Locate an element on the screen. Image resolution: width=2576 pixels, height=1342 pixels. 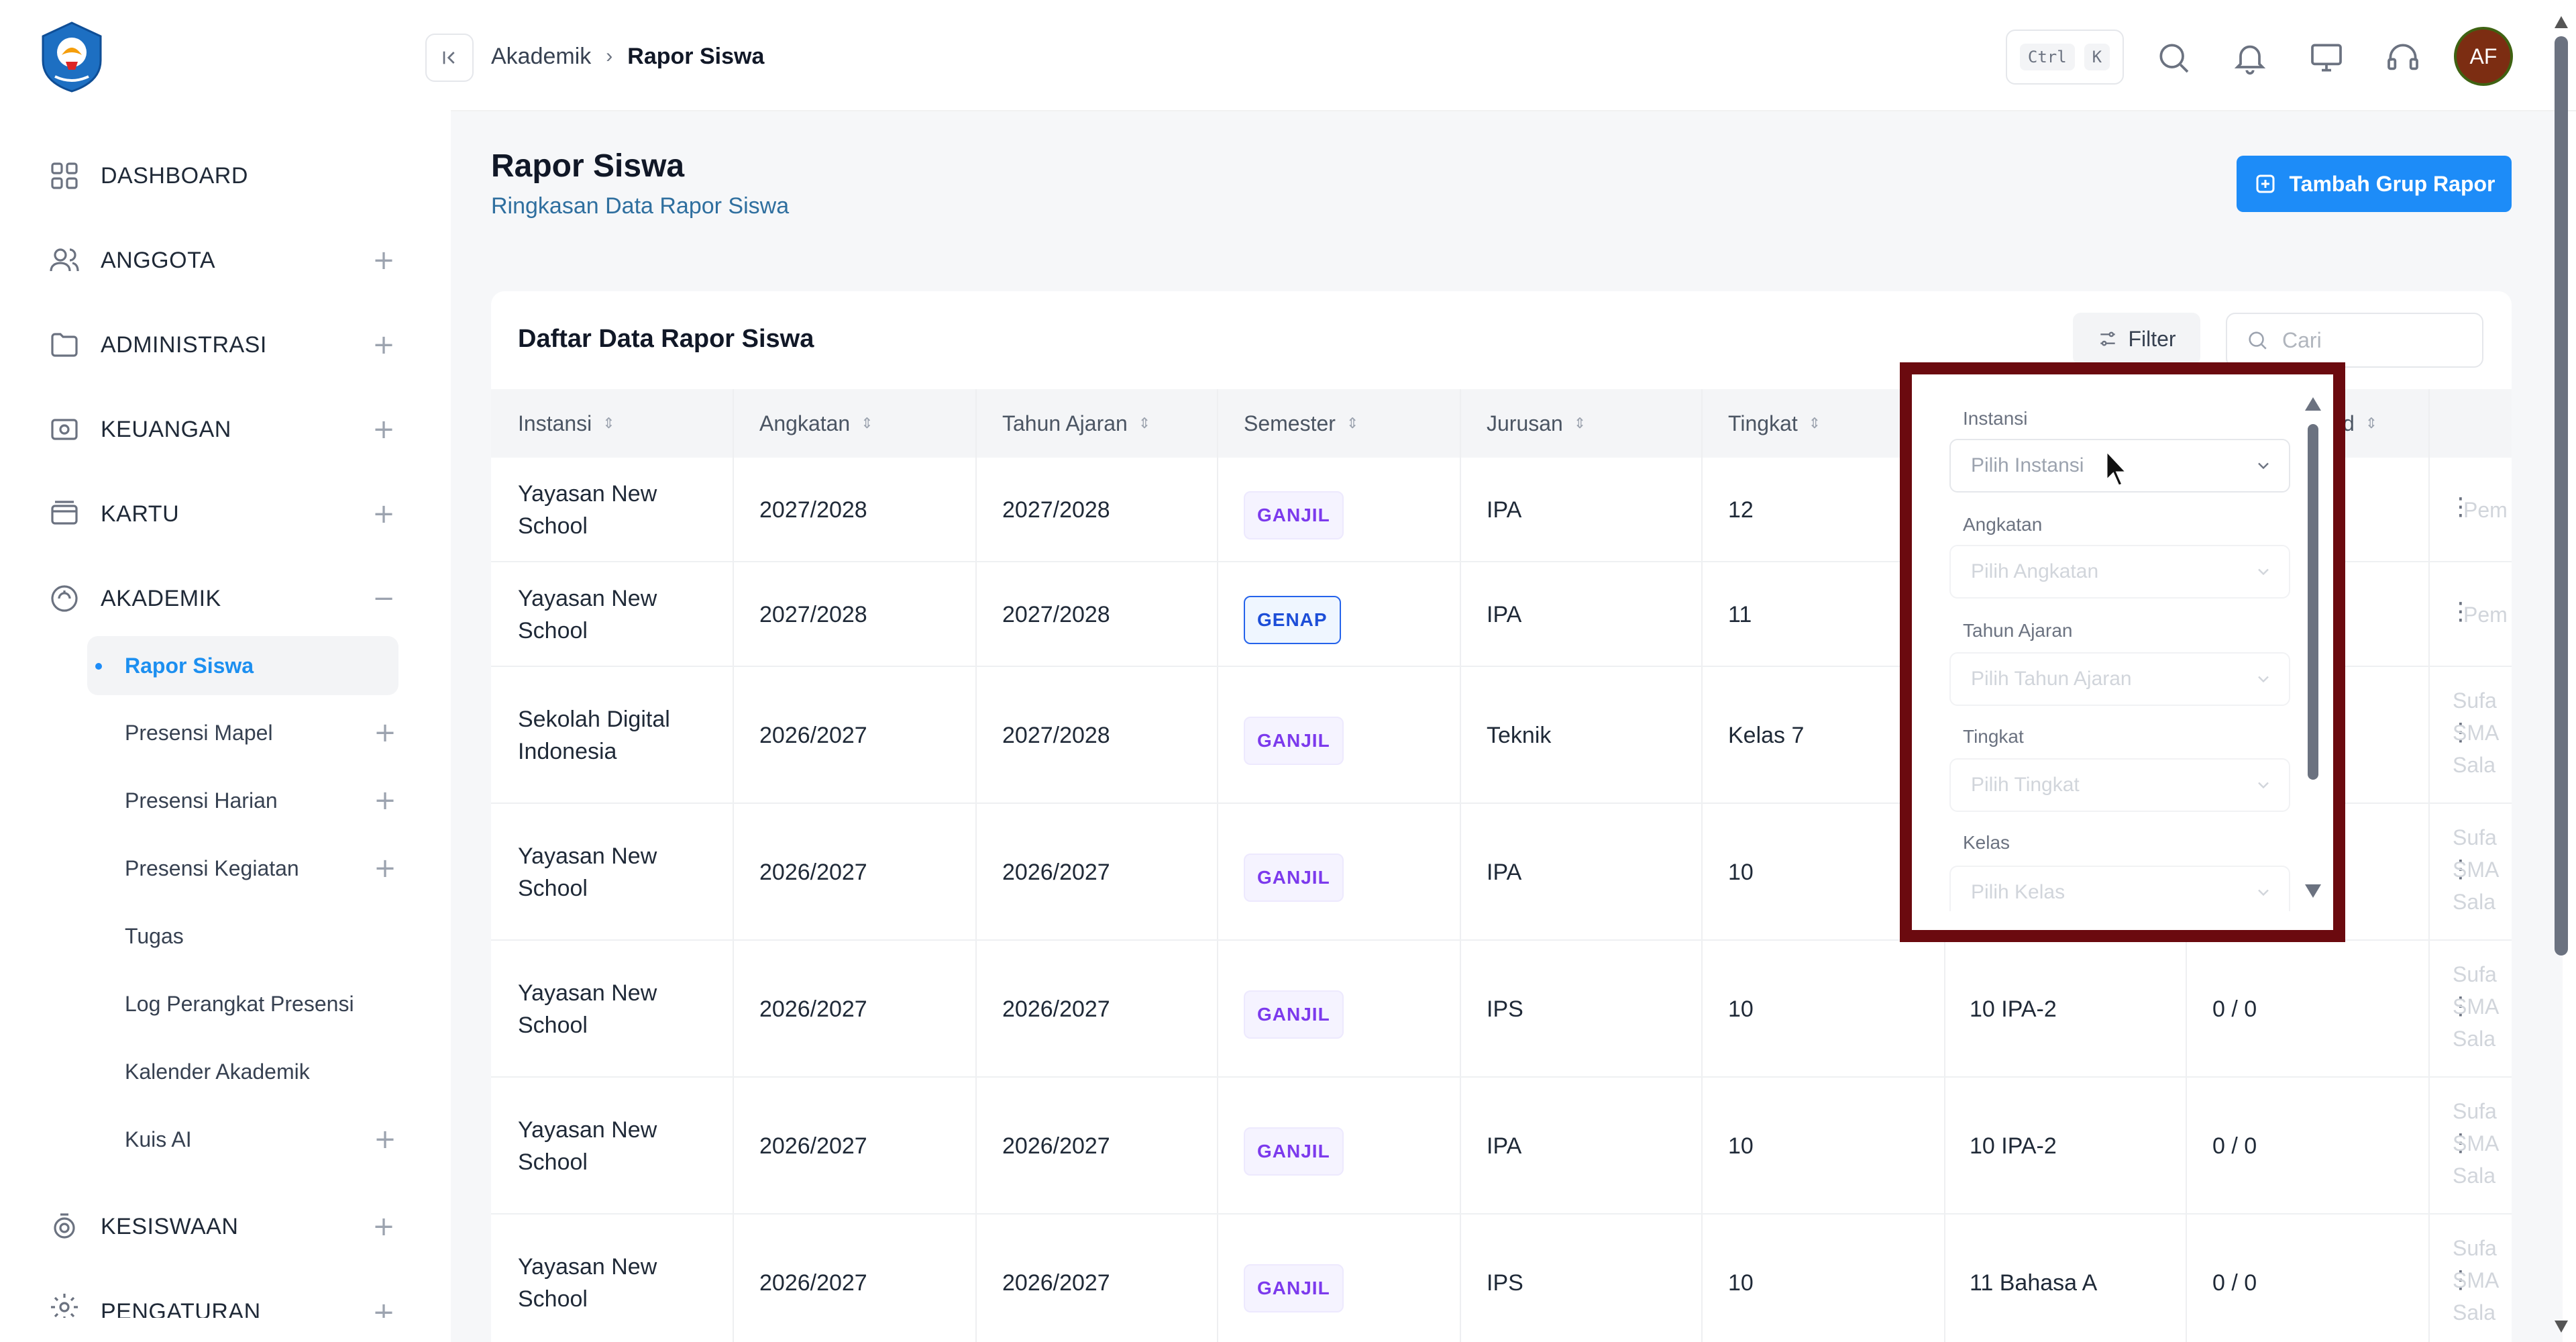
collapse-left-icon is located at coordinates (449, 58).